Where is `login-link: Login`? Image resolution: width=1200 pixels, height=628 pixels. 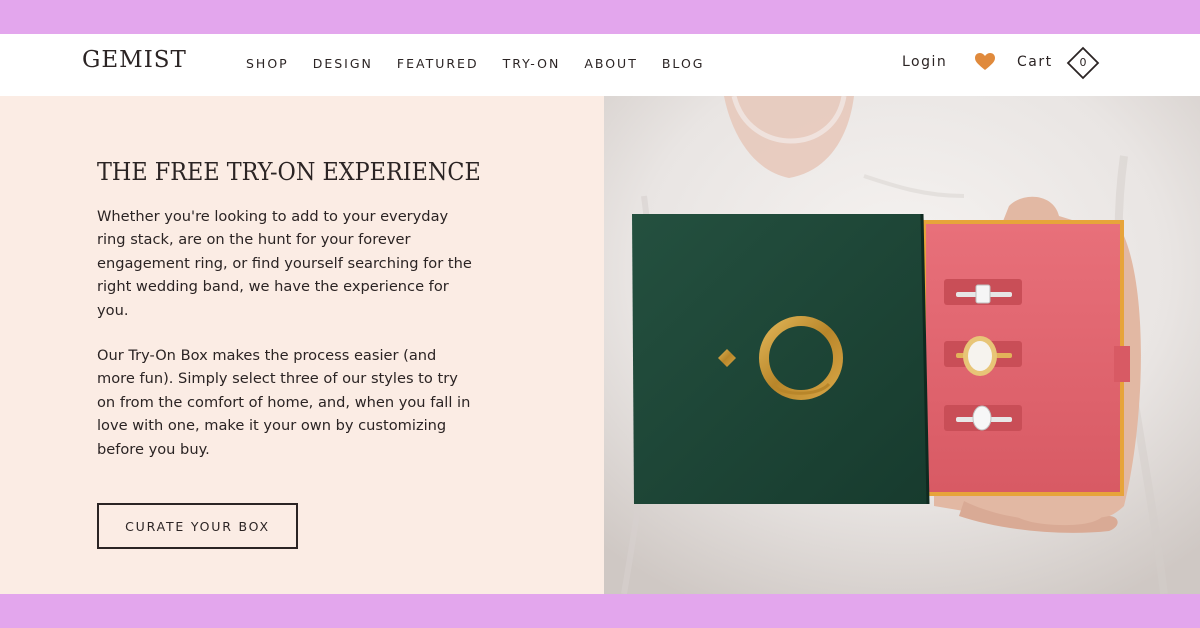 login-link: Login is located at coordinates (924, 62).